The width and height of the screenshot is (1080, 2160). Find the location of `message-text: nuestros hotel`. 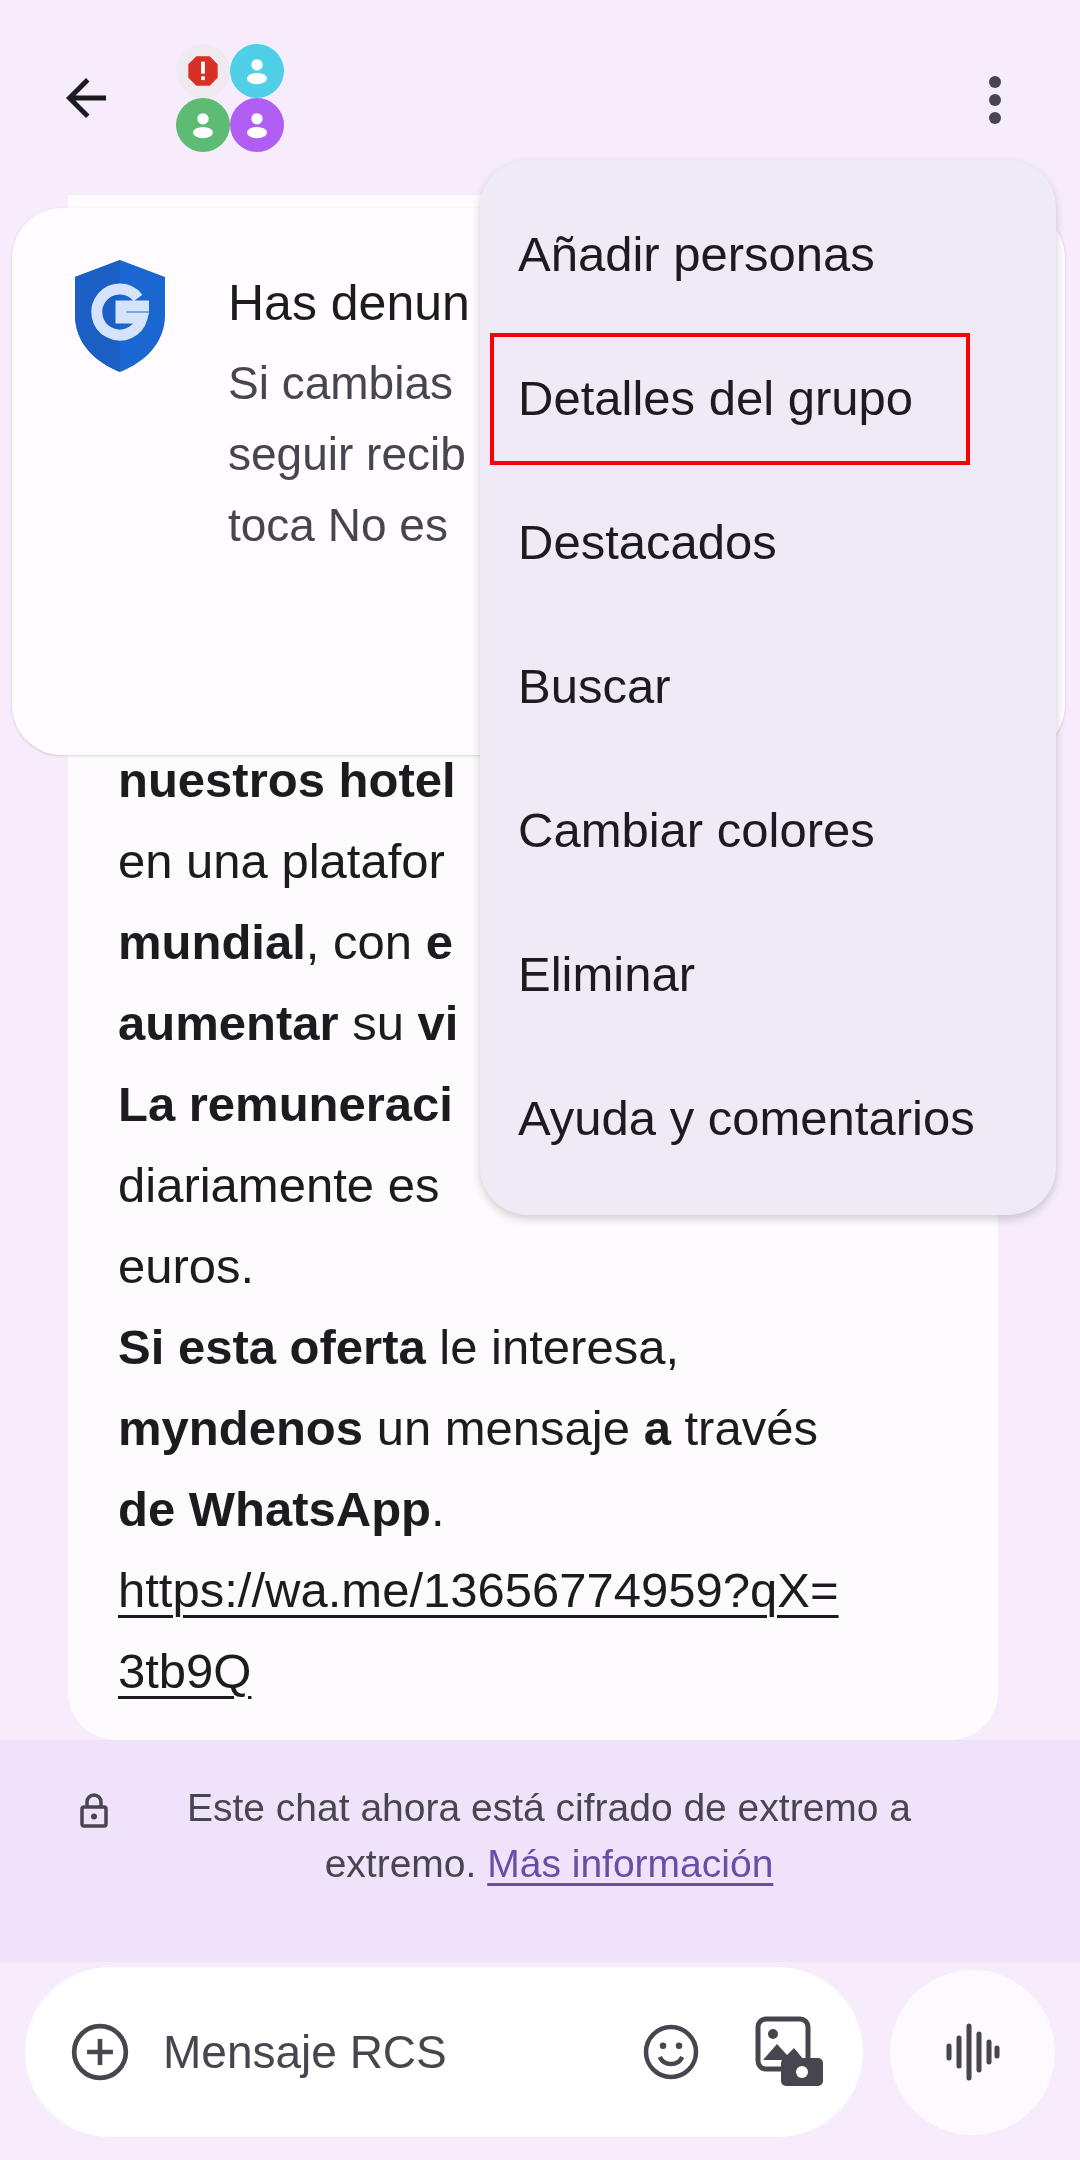

message-text: nuestros hotel is located at coordinates (287, 780).